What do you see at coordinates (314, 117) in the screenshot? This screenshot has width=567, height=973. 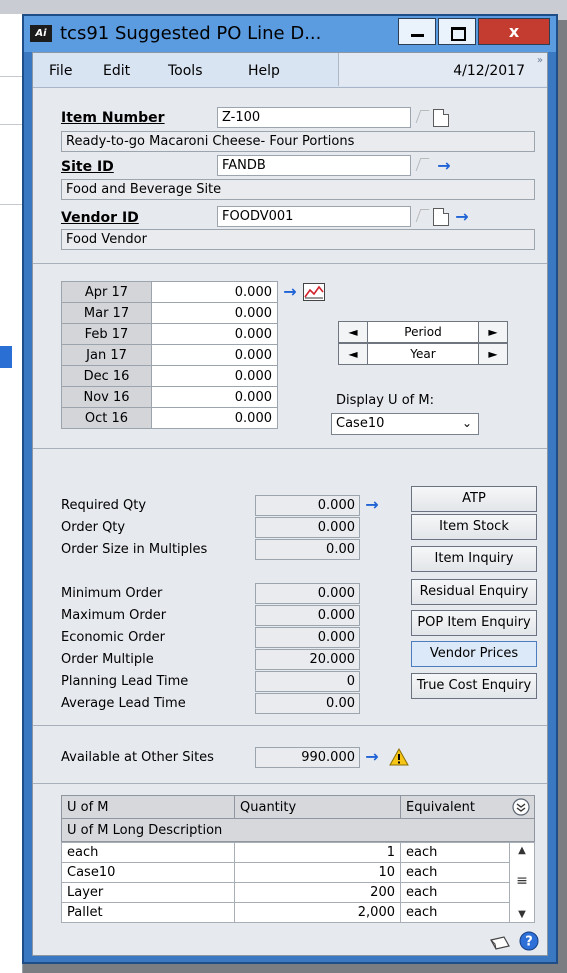 I see `item-number-field: Z-100` at bounding box center [314, 117].